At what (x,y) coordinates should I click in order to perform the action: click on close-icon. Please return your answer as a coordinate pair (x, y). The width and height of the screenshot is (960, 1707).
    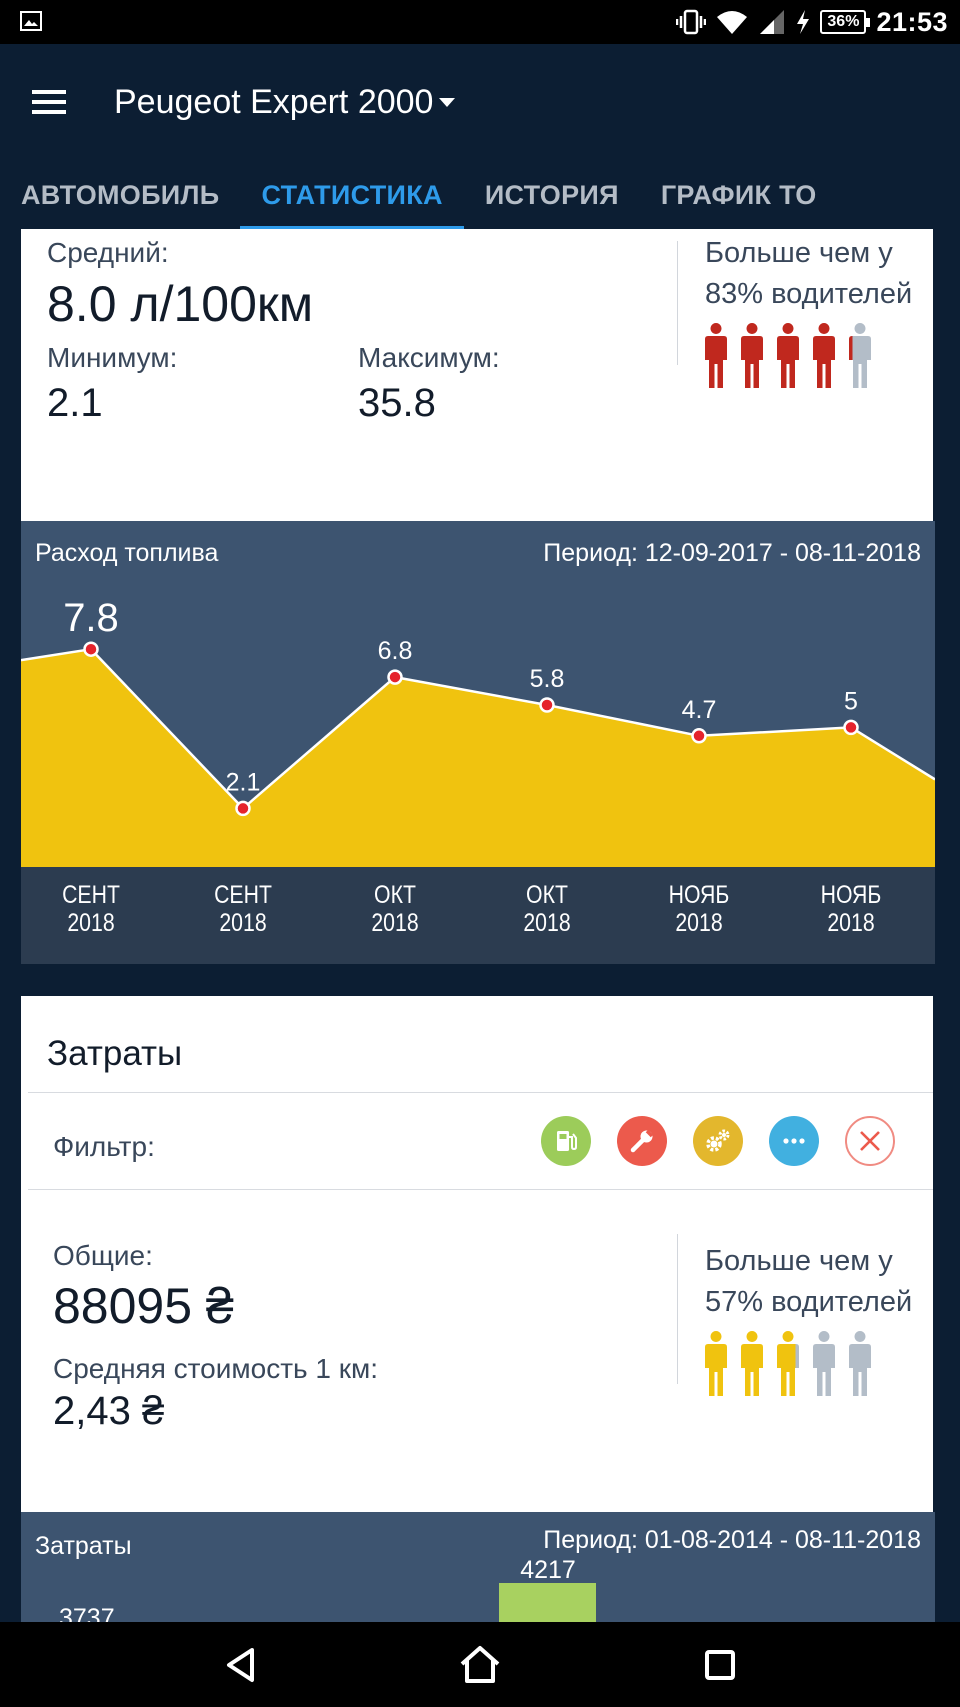
    Looking at the image, I should click on (870, 1141).